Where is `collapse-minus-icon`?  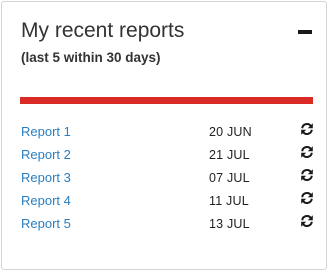 collapse-minus-icon is located at coordinates (305, 32).